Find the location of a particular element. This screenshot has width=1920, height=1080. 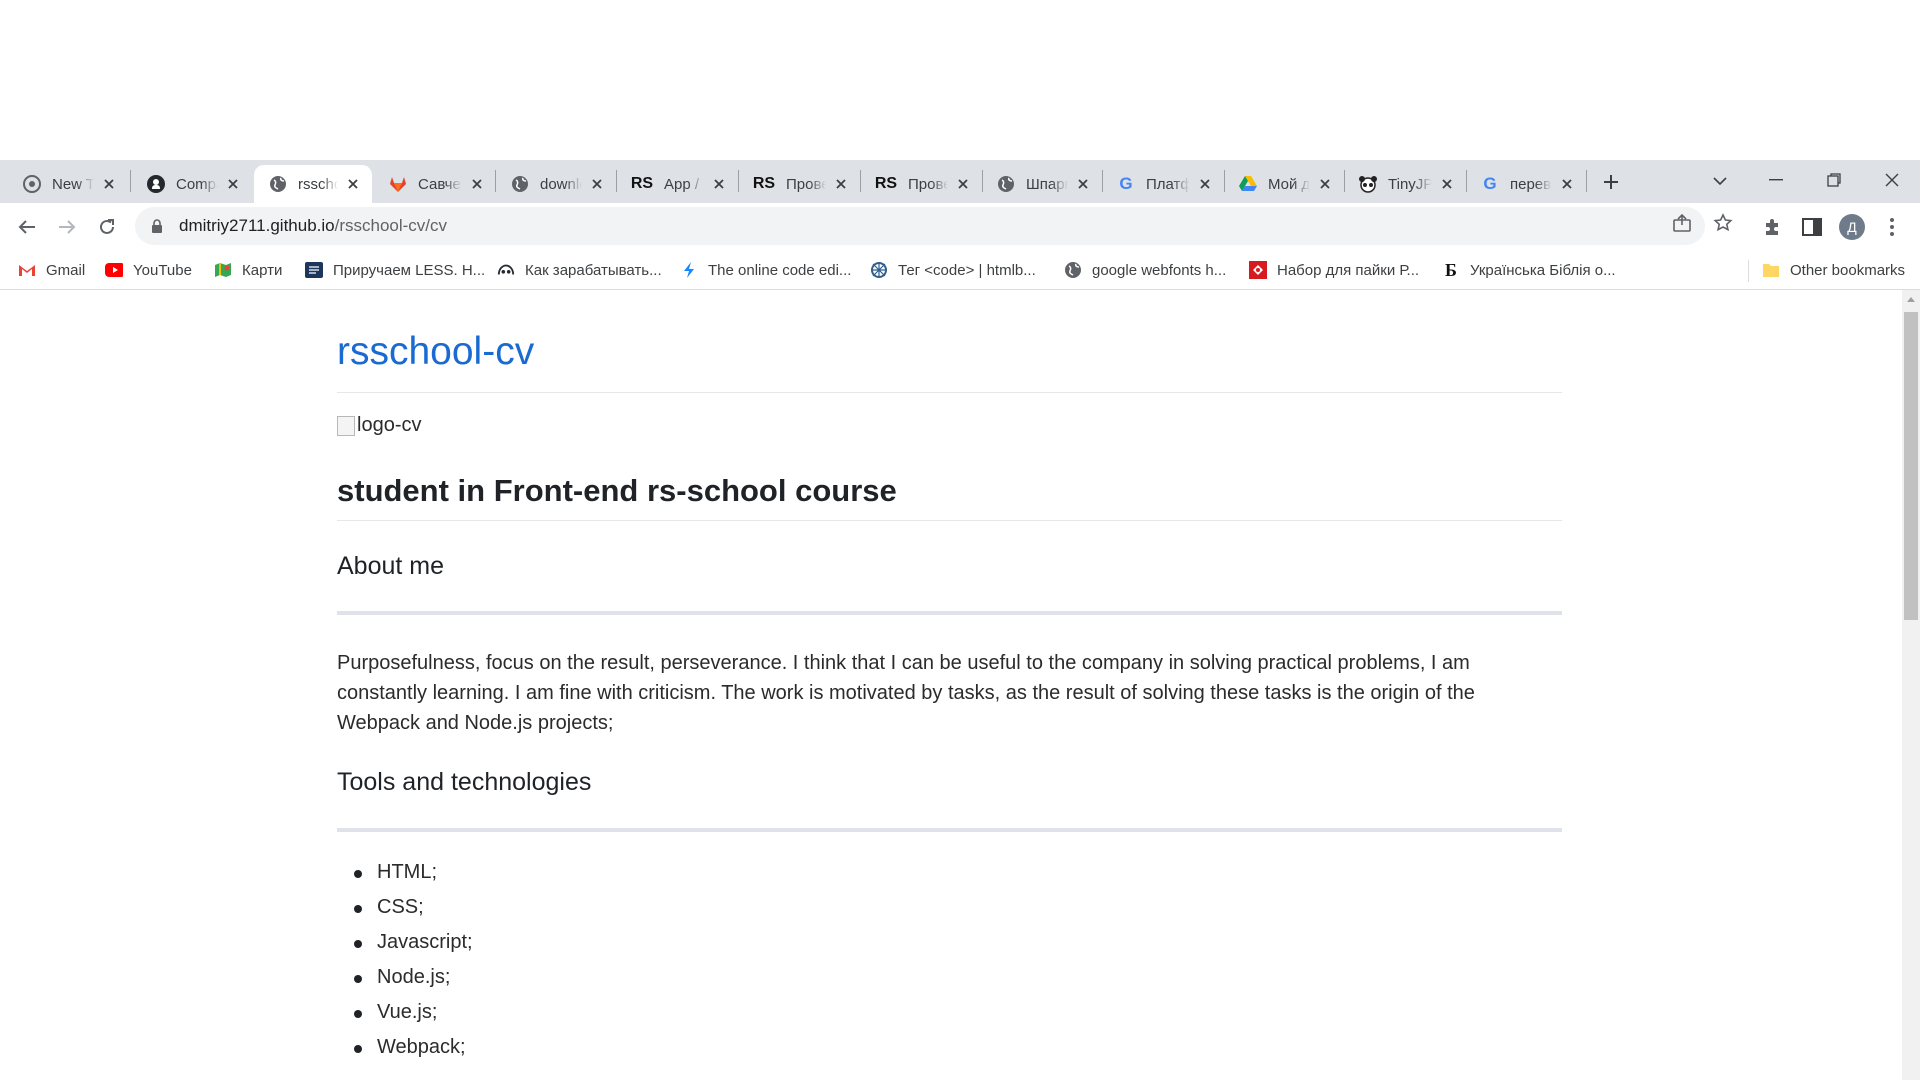

maps-icon is located at coordinates (223, 270).